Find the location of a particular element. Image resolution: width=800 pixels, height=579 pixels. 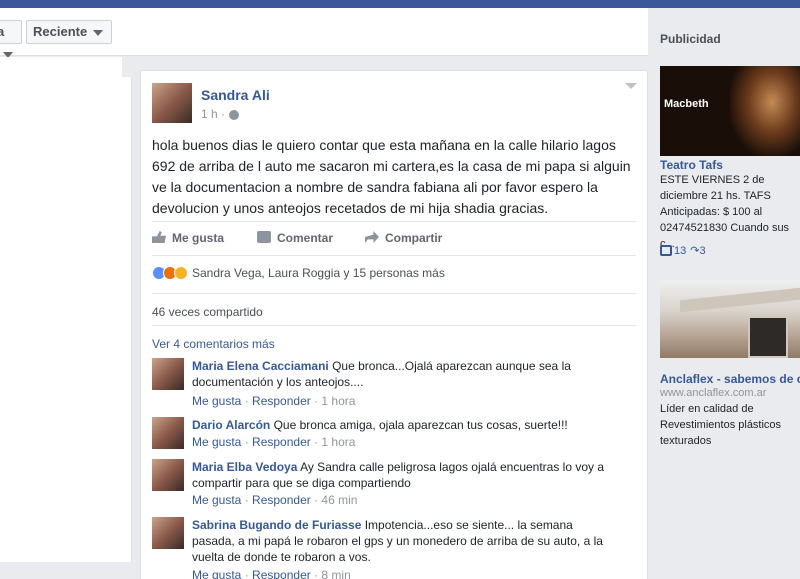

sort-dropdown-label: Reciente is located at coordinates (60, 31).